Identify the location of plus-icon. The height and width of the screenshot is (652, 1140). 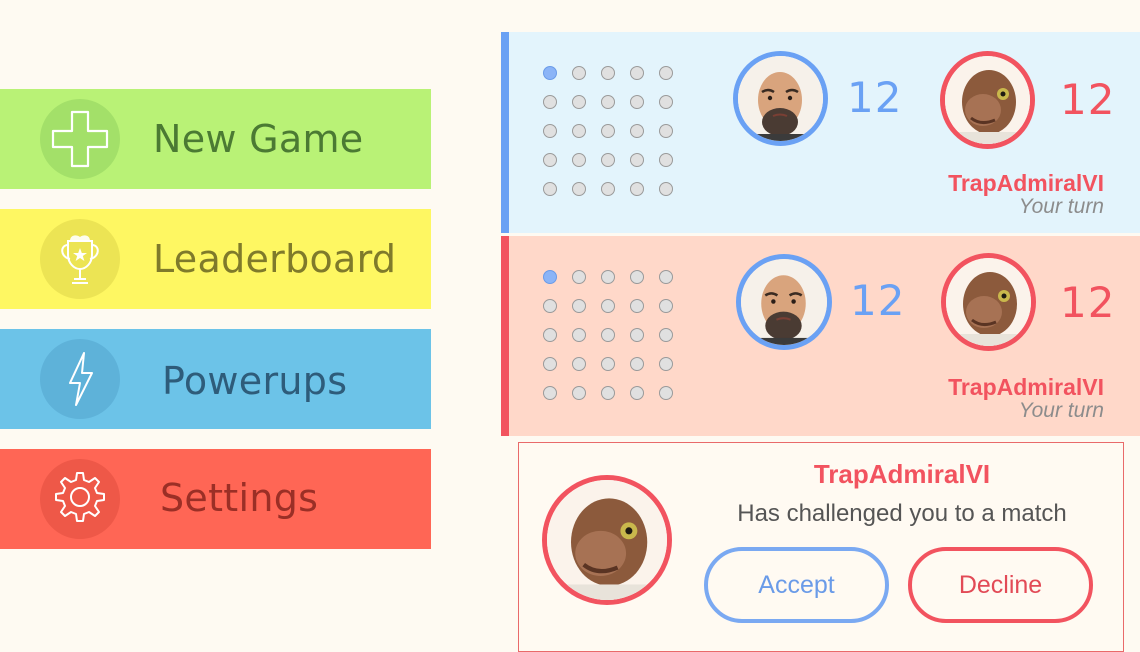
(80, 139).